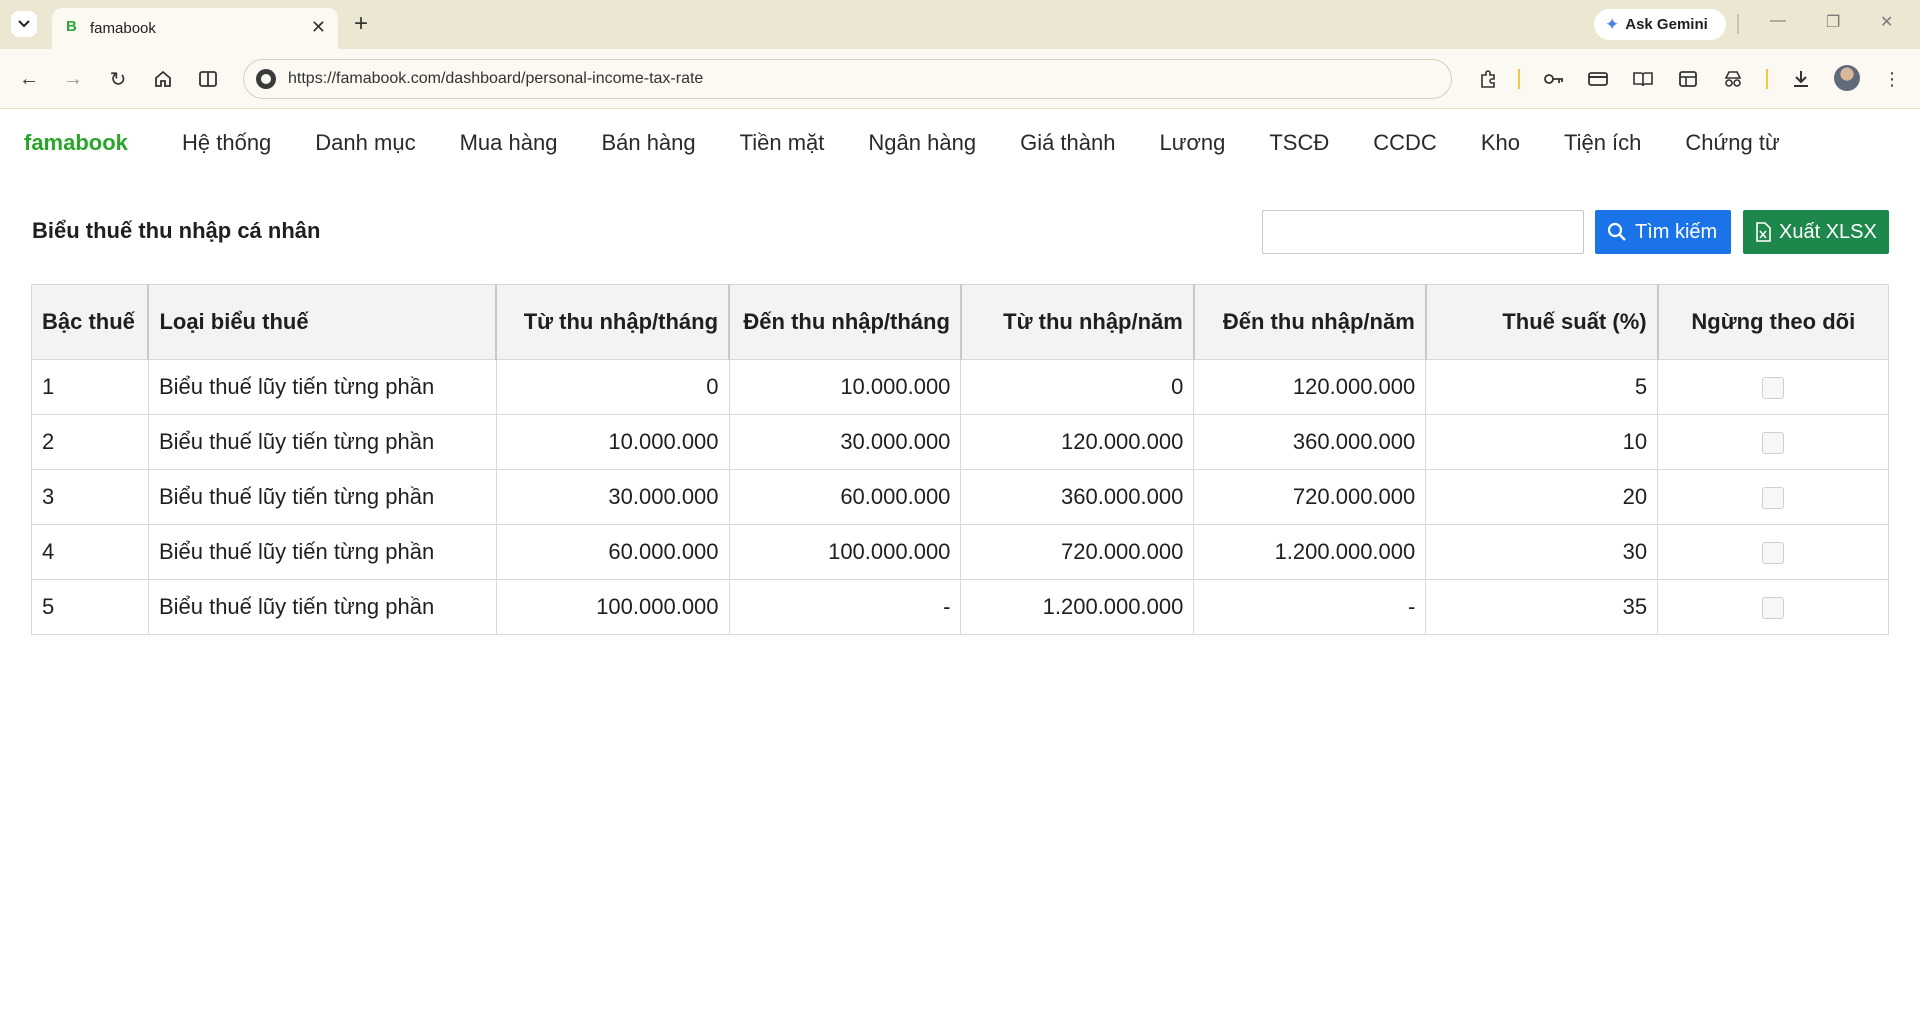  I want to click on browser-tab: B famabook ✕, so click(195, 28).